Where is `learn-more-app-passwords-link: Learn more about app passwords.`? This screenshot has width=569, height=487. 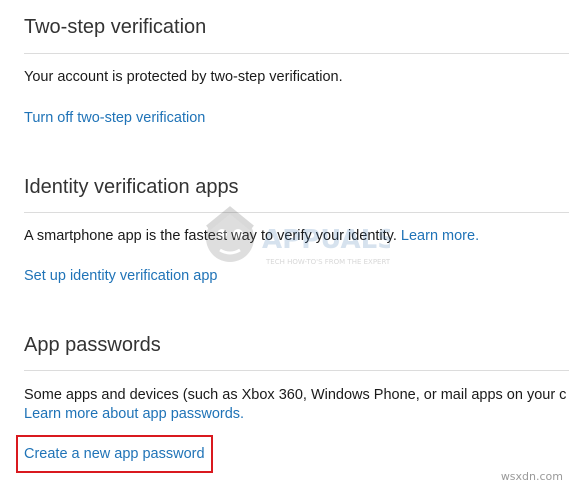
learn-more-app-passwords-link: Learn more about app passwords. is located at coordinates (134, 414).